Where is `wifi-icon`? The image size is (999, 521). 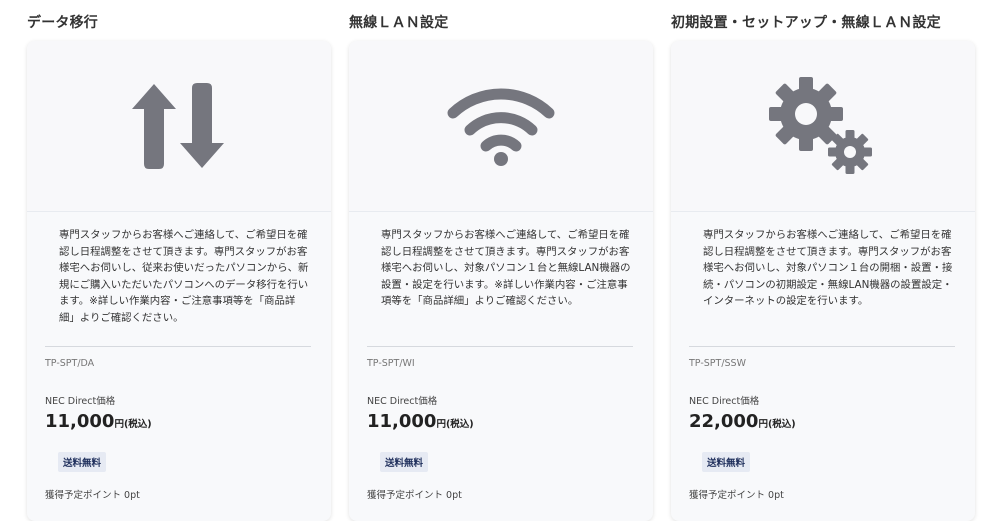
wifi-icon is located at coordinates (501, 127).